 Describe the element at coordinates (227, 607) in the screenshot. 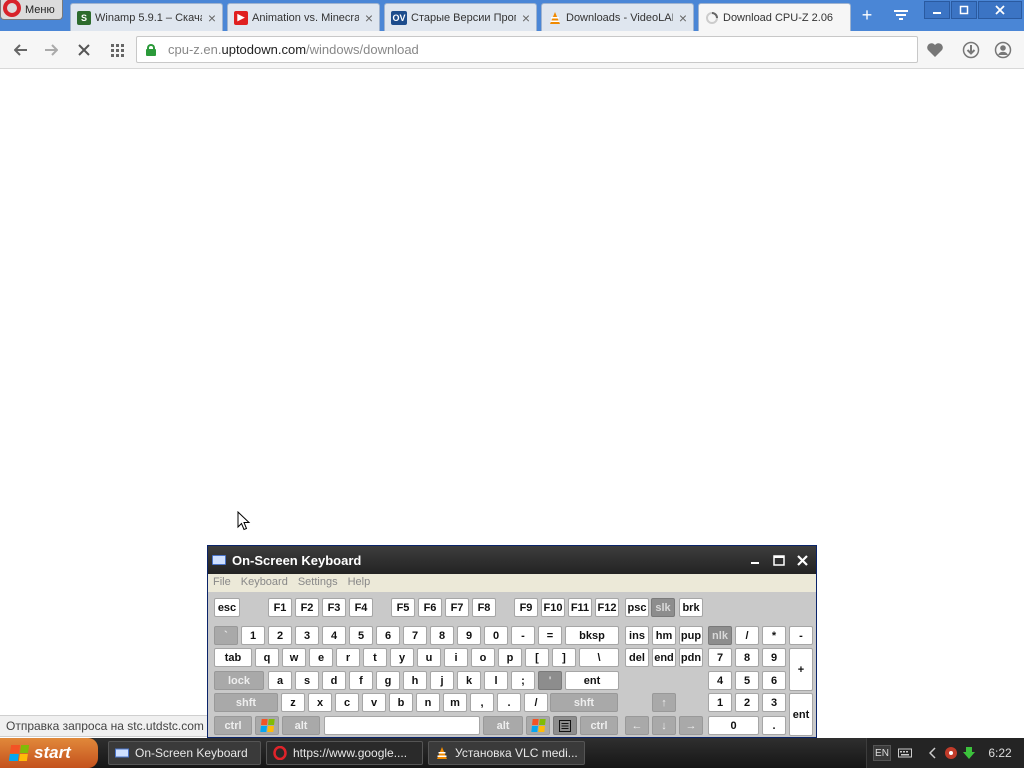

I see `osk-key: esc` at that location.